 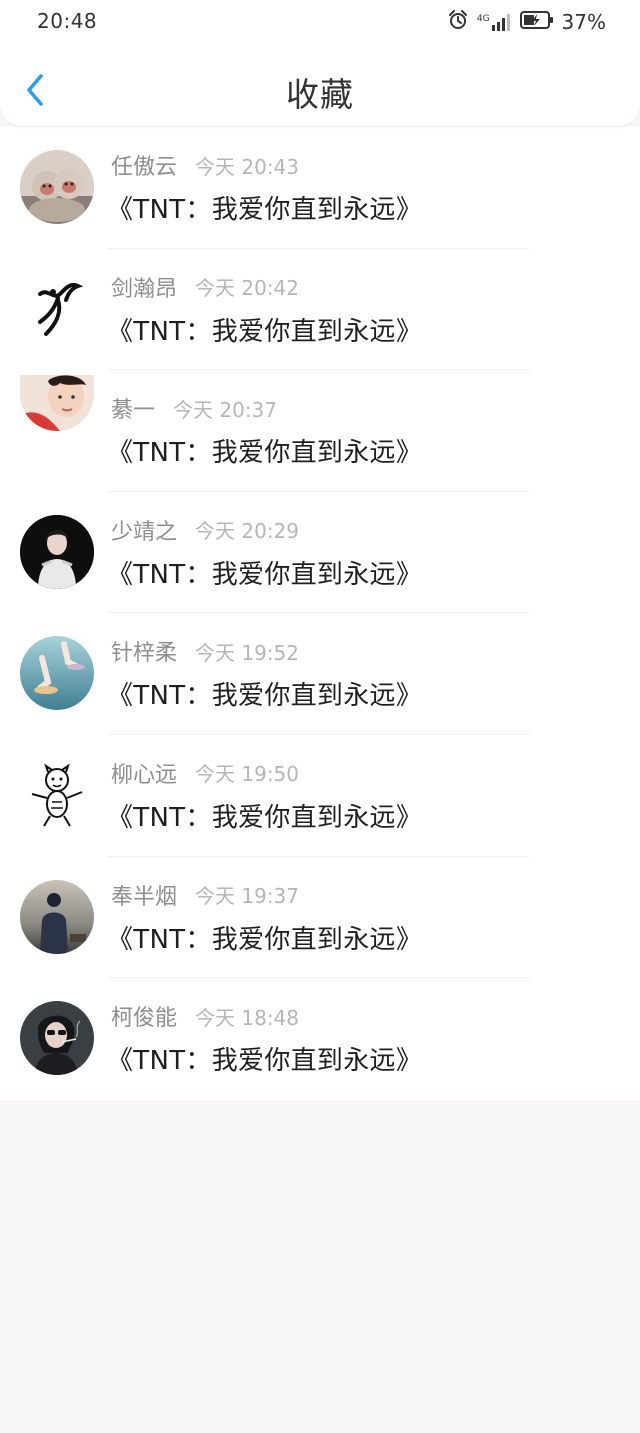 I want to click on page-title: 收藏, so click(x=320, y=94).